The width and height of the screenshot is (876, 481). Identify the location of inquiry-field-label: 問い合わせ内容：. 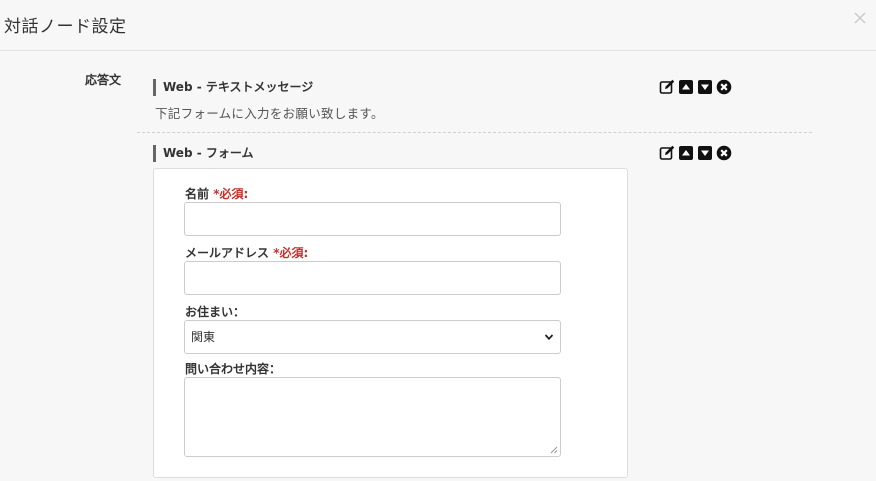
(233, 369).